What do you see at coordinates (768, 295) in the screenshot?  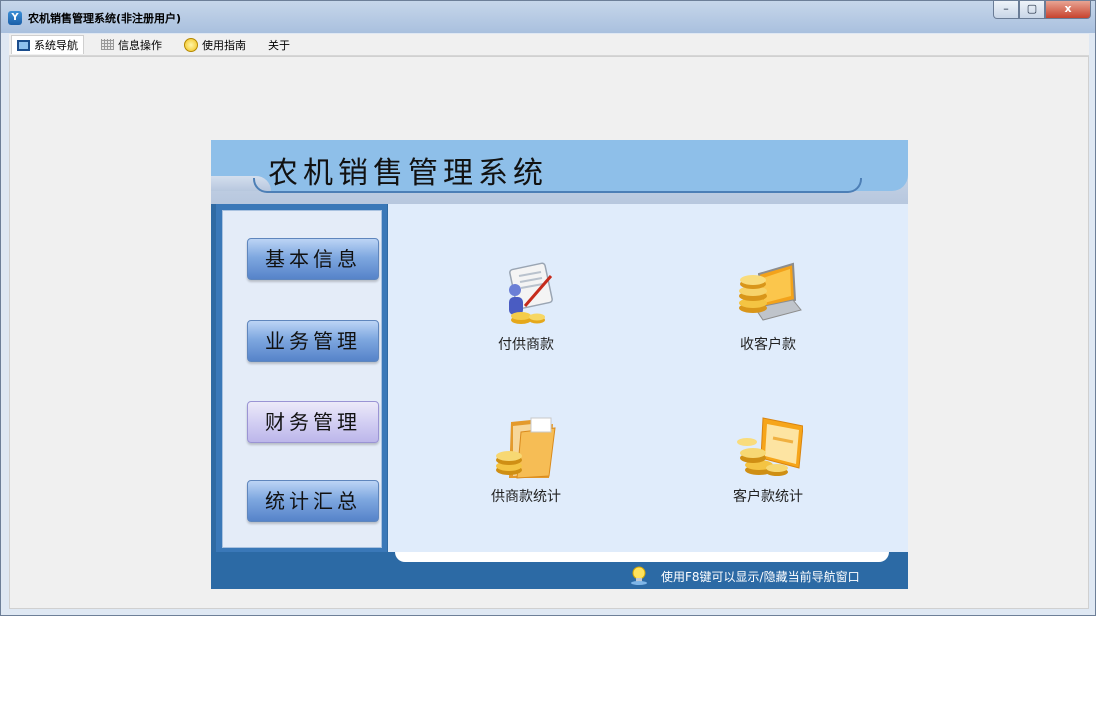 I see `coins-laptop-icon` at bounding box center [768, 295].